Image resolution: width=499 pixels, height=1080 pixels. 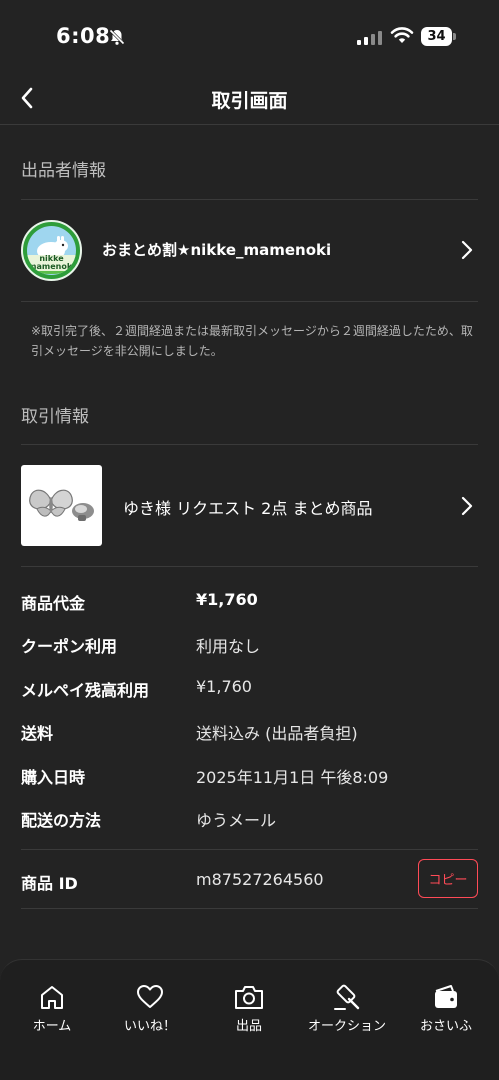 What do you see at coordinates (61, 820) in the screenshot?
I see `shipping-method-label: 配送の方法` at bounding box center [61, 820].